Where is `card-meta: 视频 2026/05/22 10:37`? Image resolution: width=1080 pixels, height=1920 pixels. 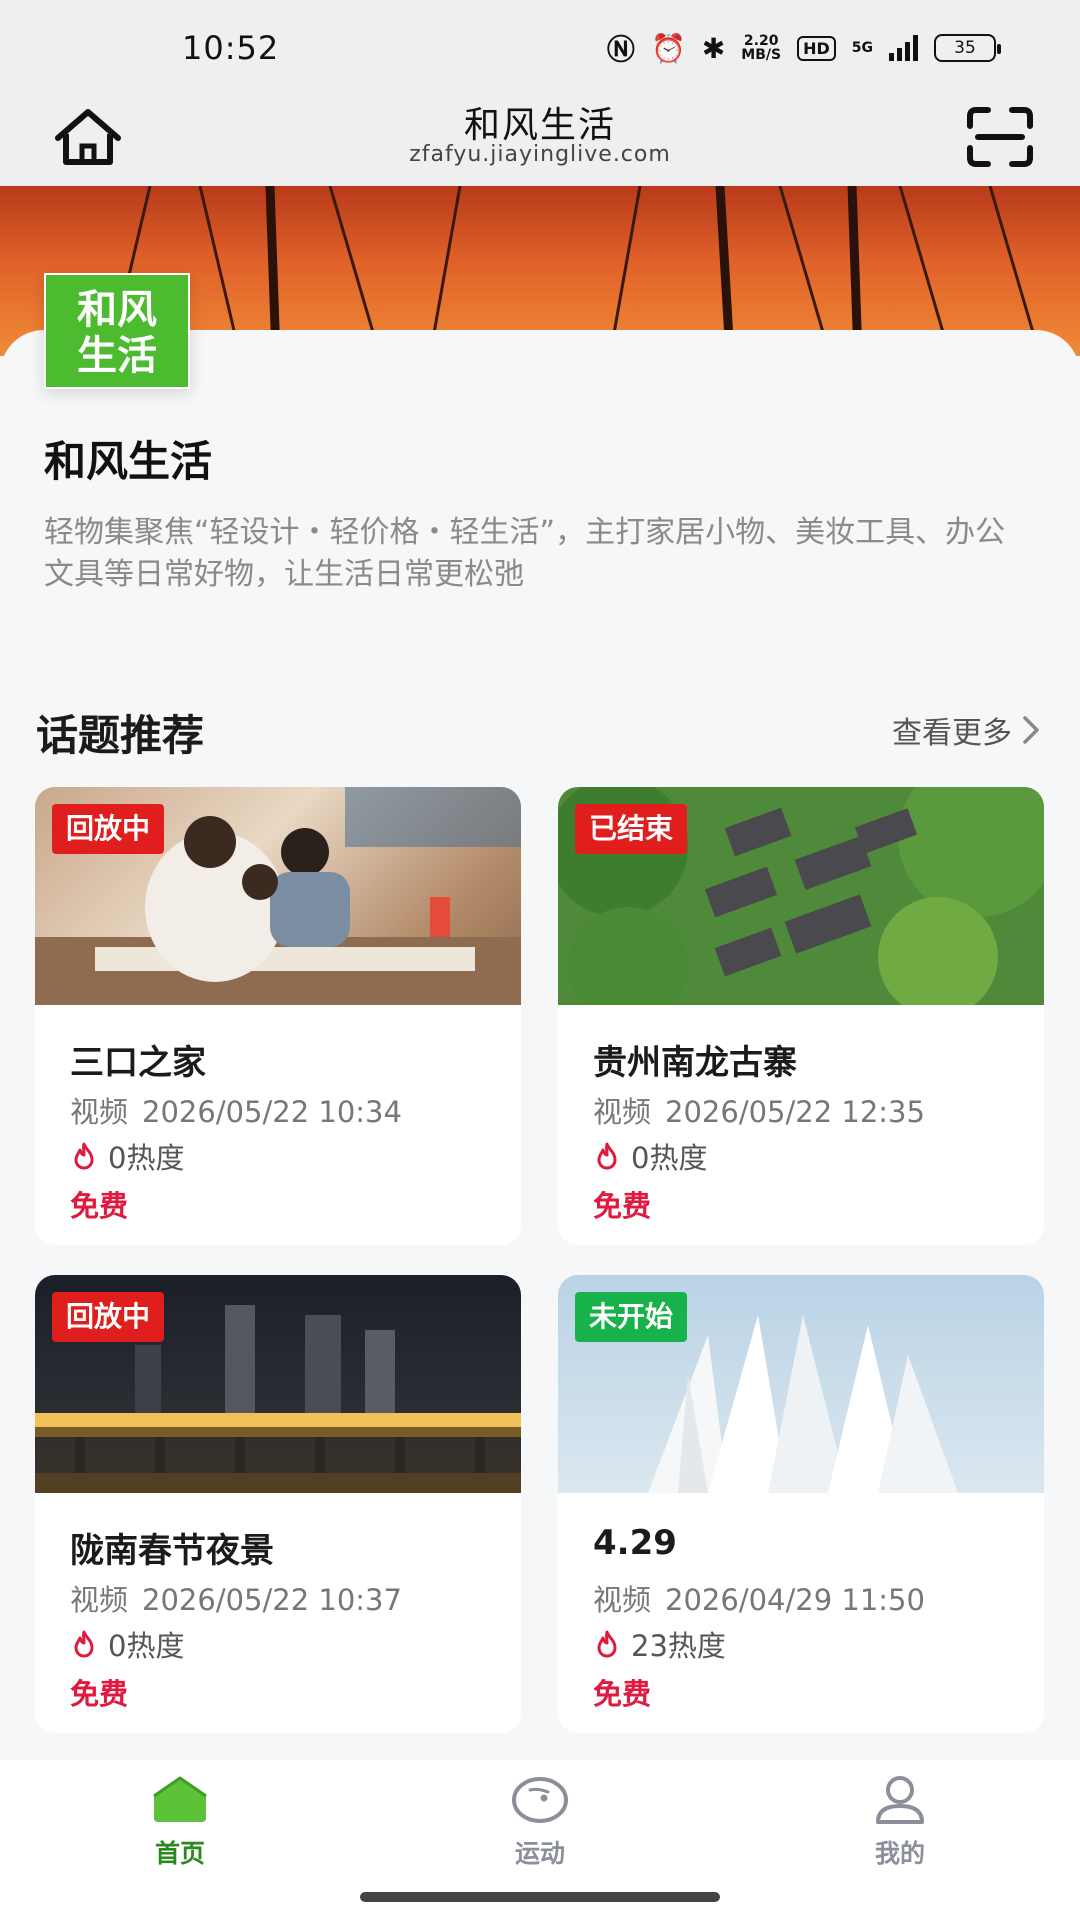
card-meta: 视频 2026/05/22 10:37 is located at coordinates (236, 1598).